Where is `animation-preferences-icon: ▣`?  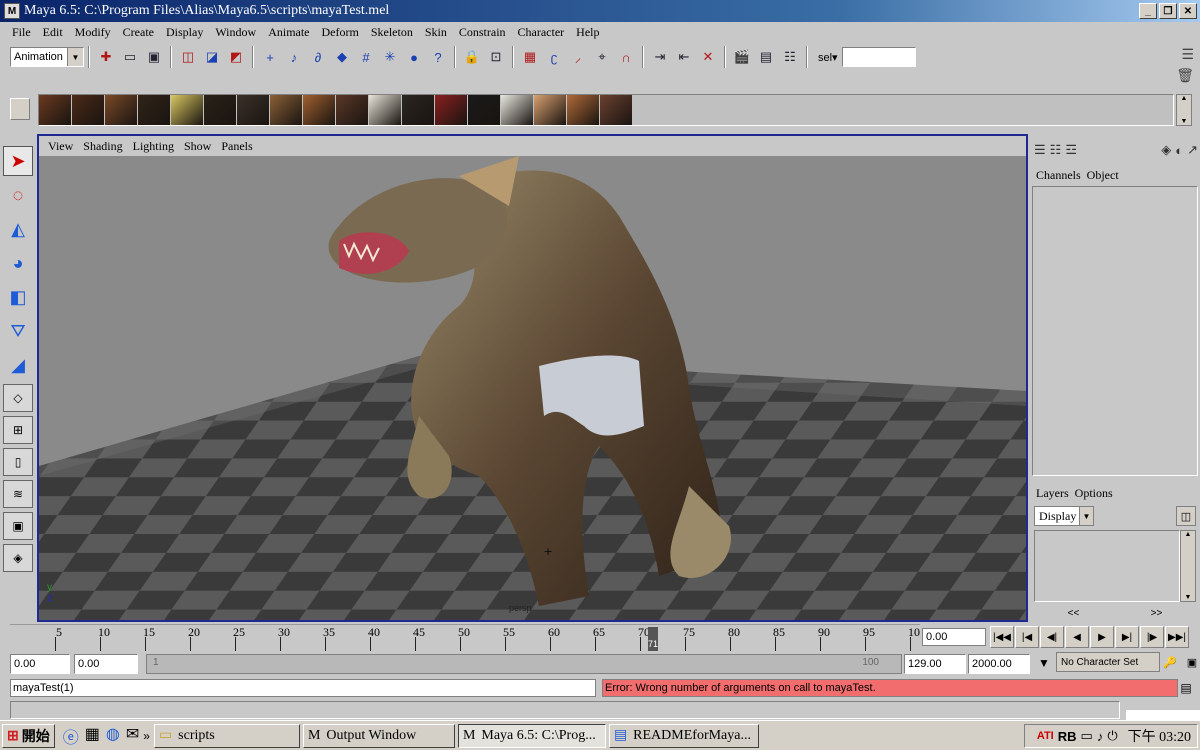
animation-preferences-icon: ▣ is located at coordinates (1192, 662).